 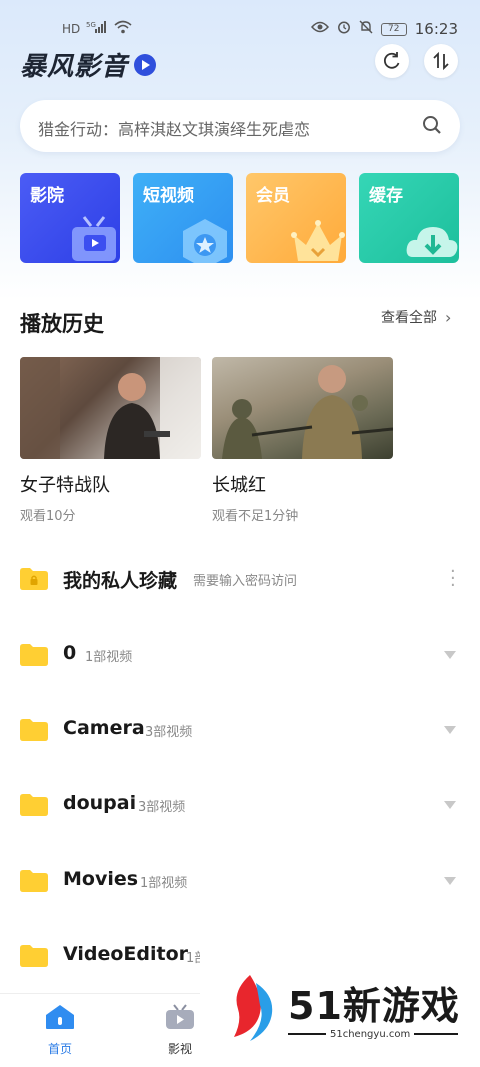 I want to click on history-title: 播放历史, so click(x=62, y=324).